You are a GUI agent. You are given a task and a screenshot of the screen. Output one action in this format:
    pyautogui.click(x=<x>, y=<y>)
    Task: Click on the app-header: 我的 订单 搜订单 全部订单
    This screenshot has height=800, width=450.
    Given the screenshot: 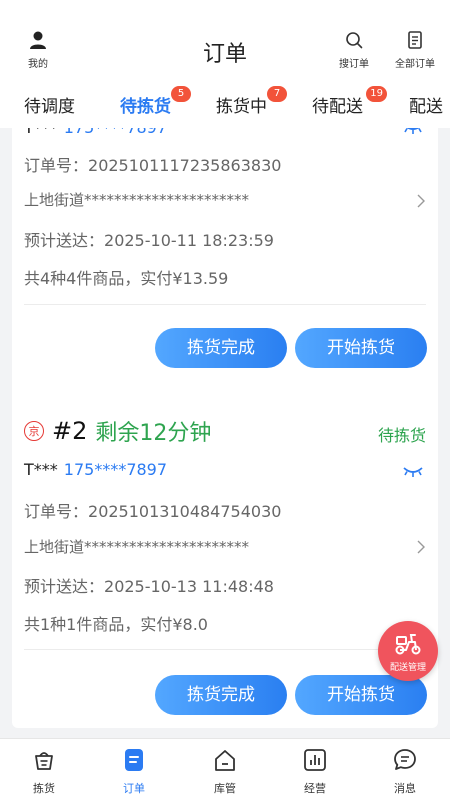 What is the action you would take?
    pyautogui.click(x=225, y=41)
    